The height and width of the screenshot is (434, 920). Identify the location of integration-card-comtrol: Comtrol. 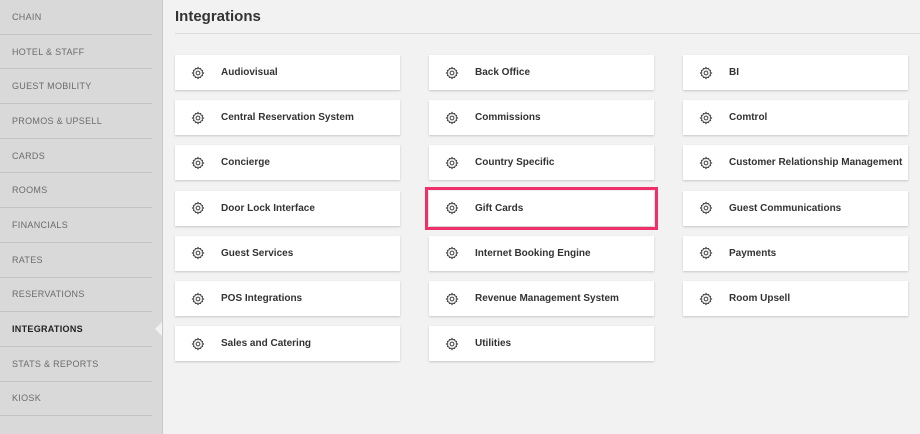
(795, 118).